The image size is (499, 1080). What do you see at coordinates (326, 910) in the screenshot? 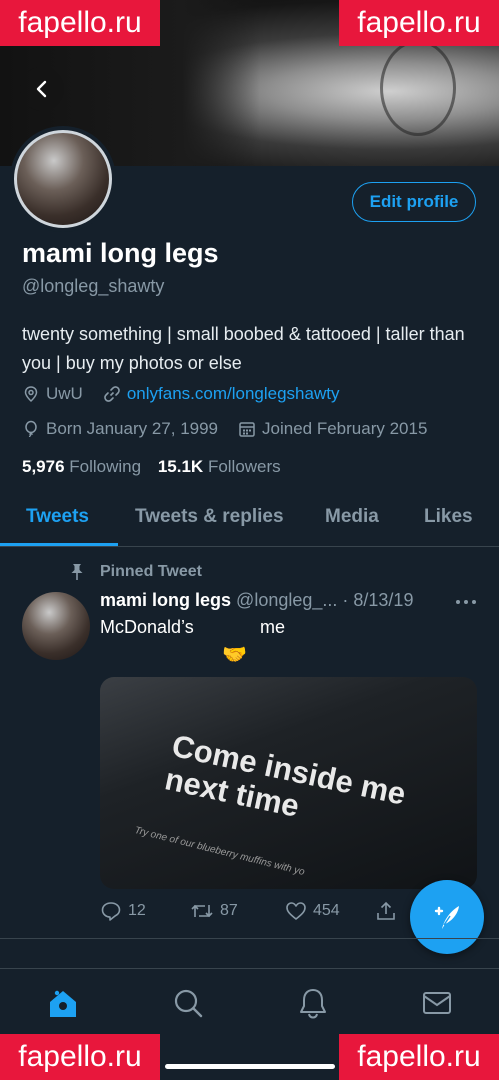
I see `like-count: 454` at bounding box center [326, 910].